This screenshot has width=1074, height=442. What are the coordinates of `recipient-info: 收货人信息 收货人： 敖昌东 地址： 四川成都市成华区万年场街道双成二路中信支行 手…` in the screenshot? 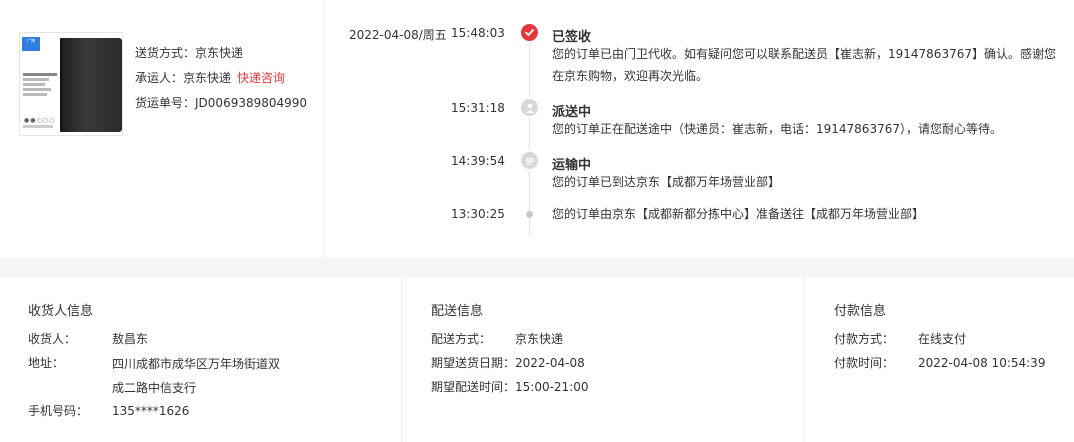 It's located at (201, 359).